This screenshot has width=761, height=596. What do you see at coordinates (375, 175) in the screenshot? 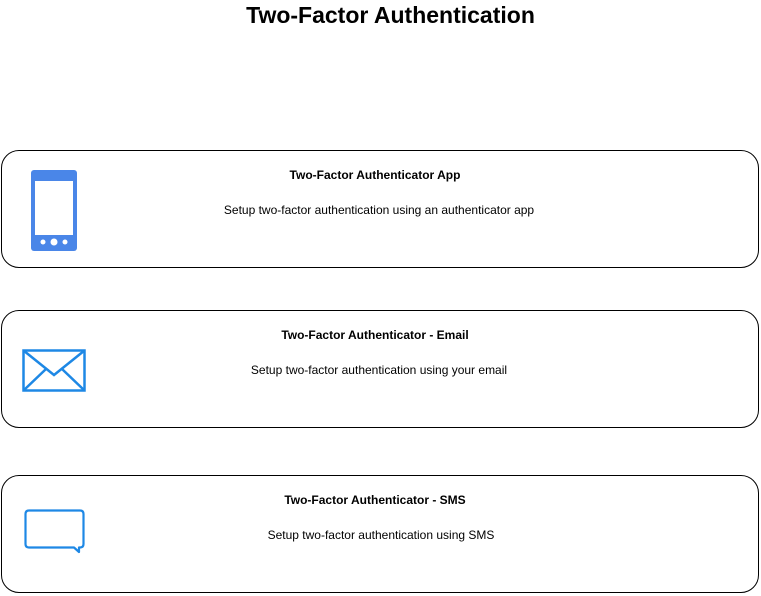
I see `option-title: Two-Factor Authenticator App` at bounding box center [375, 175].